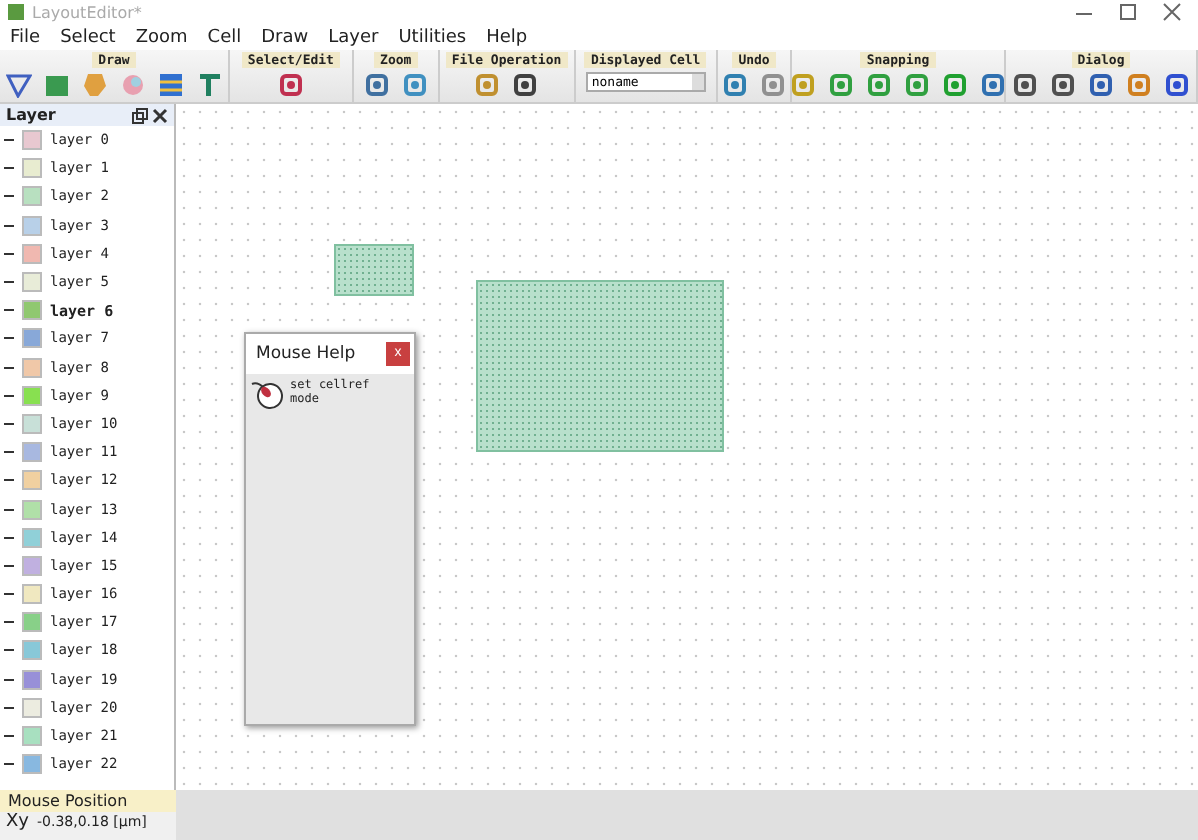 This screenshot has height=840, width=1198. Describe the element at coordinates (307, 354) in the screenshot. I see `dialog-title: Mouse Help` at that location.